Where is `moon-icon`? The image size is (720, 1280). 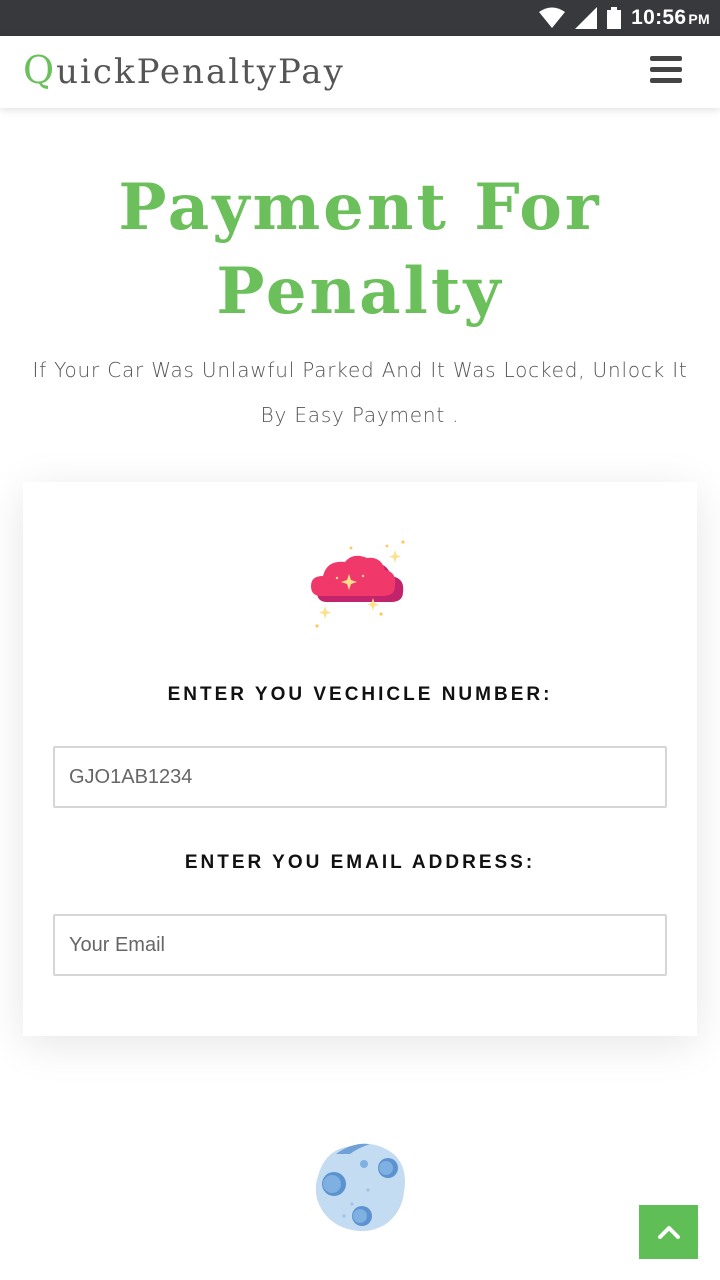
moon-icon is located at coordinates (360, 1187).